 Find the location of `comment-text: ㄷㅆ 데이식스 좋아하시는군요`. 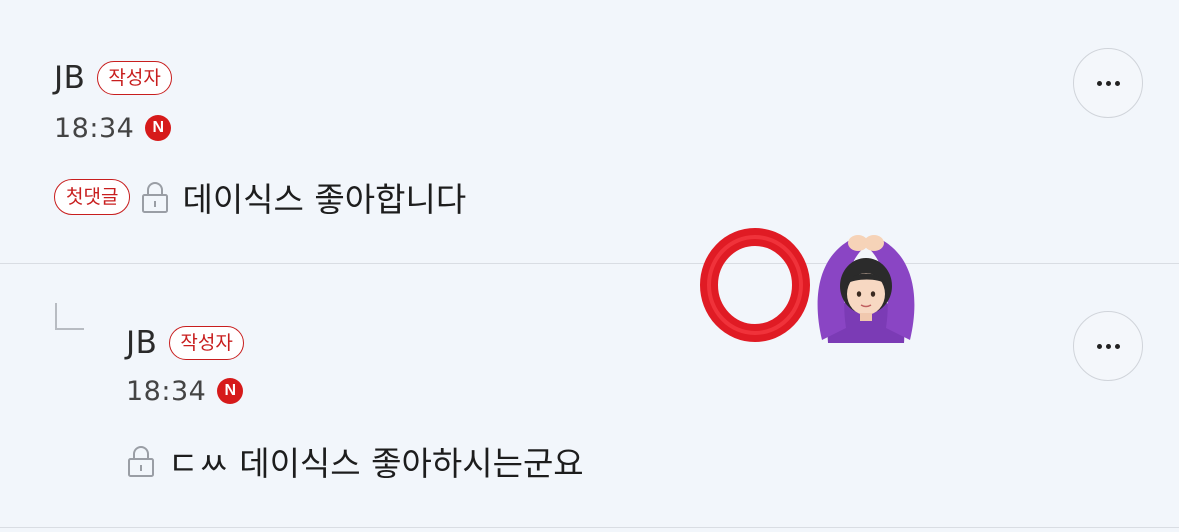

comment-text: ㄷㅆ 데이식스 좋아하시는군요 is located at coordinates (376, 463).